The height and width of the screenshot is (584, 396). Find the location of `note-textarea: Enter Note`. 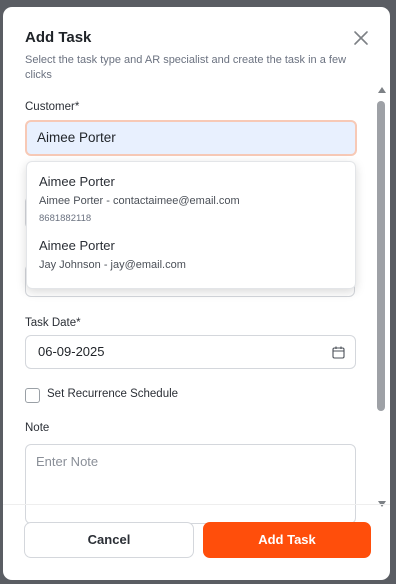

note-textarea: Enter Note is located at coordinates (190, 484).